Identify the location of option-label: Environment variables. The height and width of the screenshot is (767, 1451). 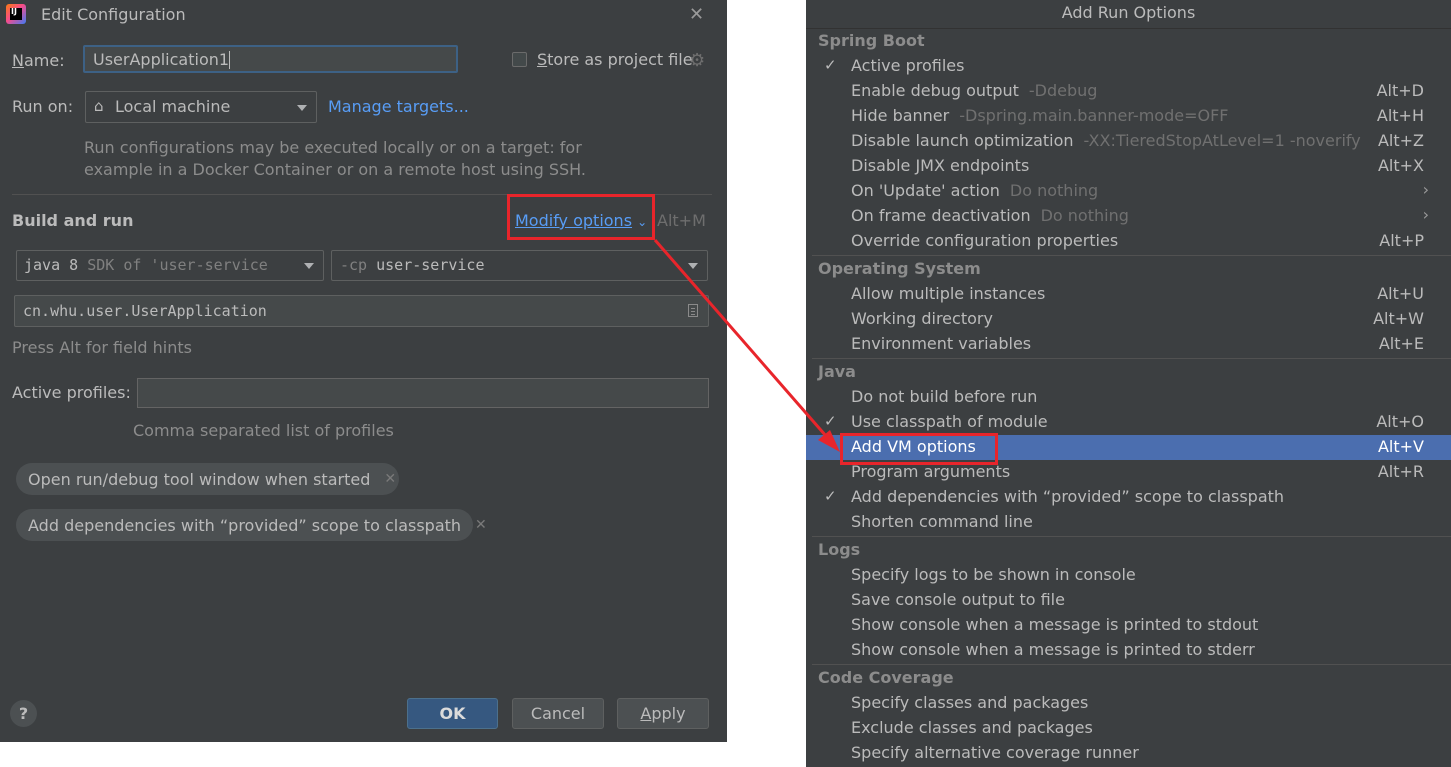
(941, 343).